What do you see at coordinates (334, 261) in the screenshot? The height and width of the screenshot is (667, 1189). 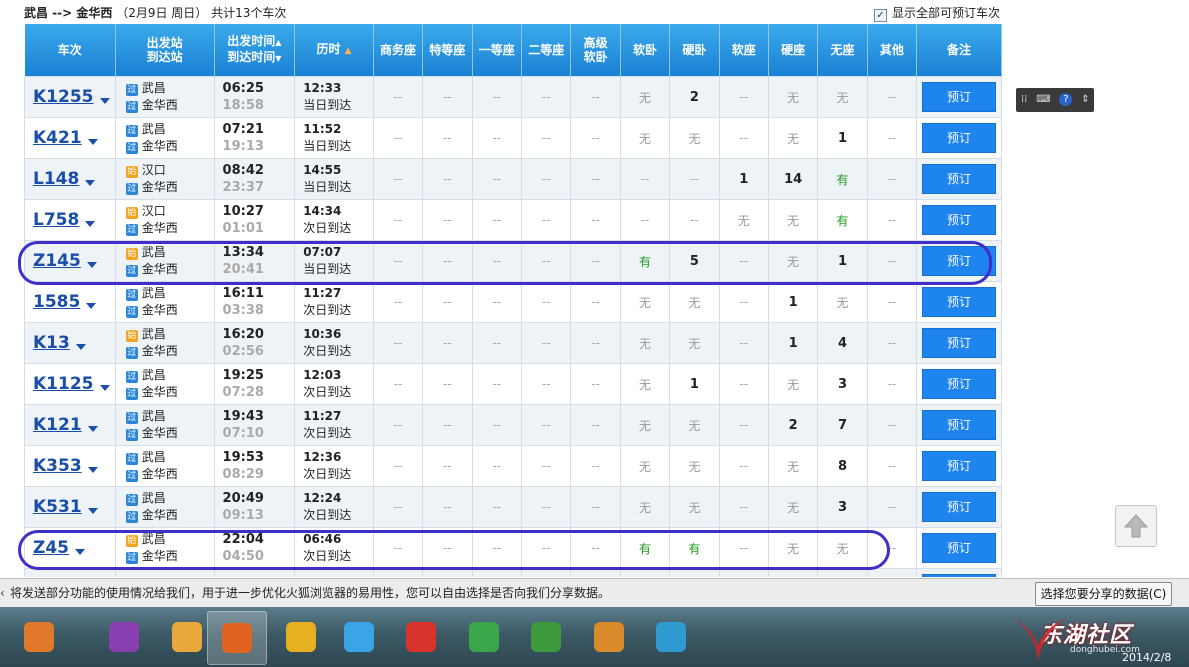 I see `duration-cell: 07:07 当日到达` at bounding box center [334, 261].